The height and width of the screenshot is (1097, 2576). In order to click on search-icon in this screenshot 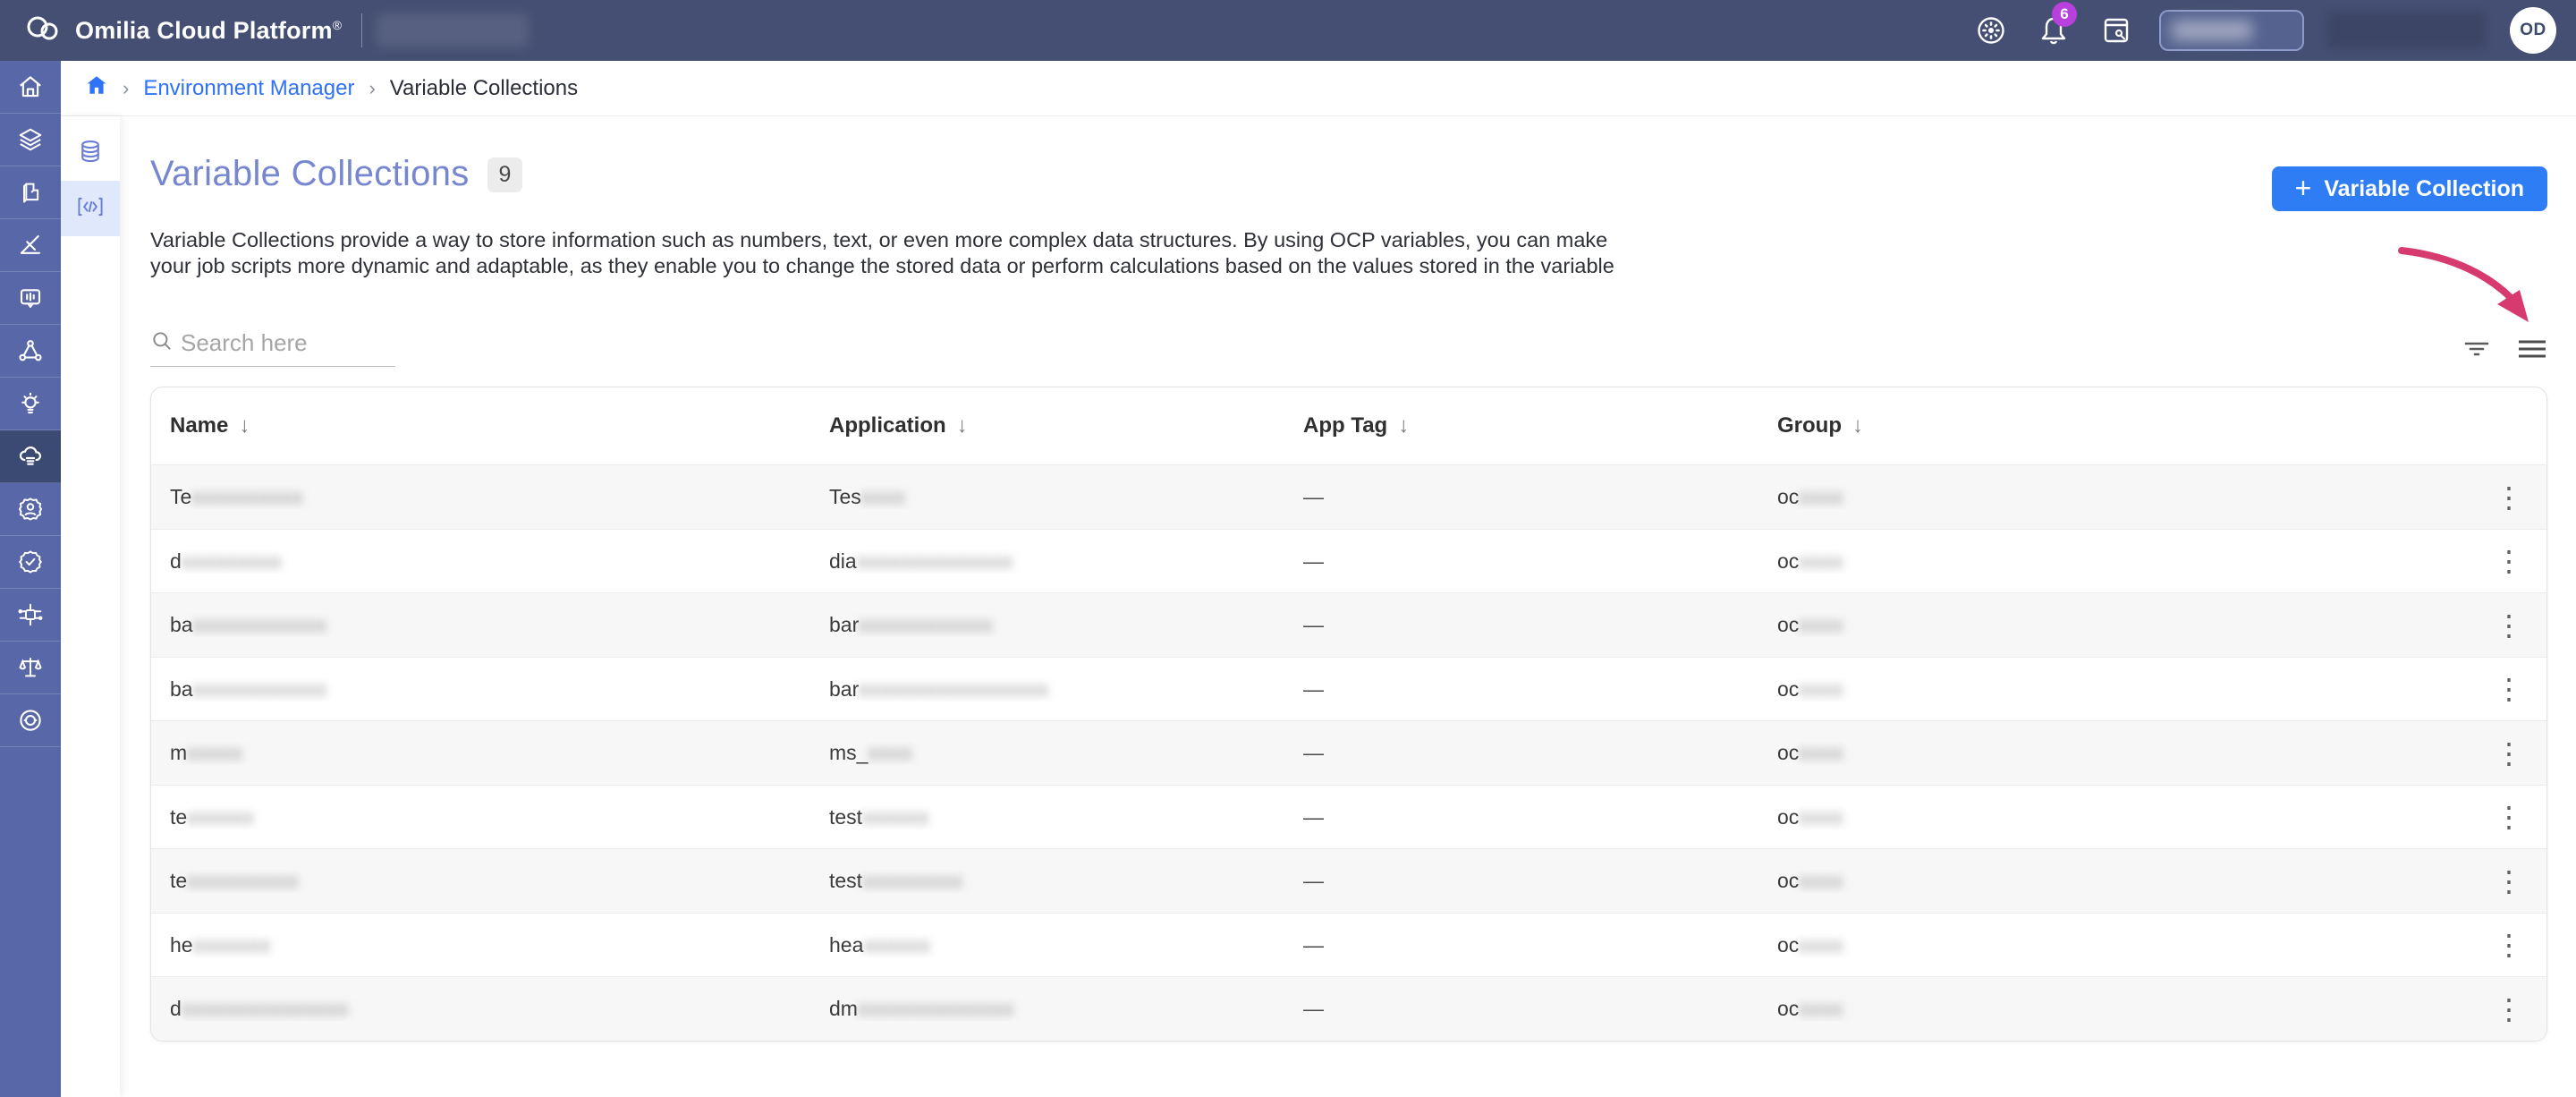, I will do `click(162, 343)`.